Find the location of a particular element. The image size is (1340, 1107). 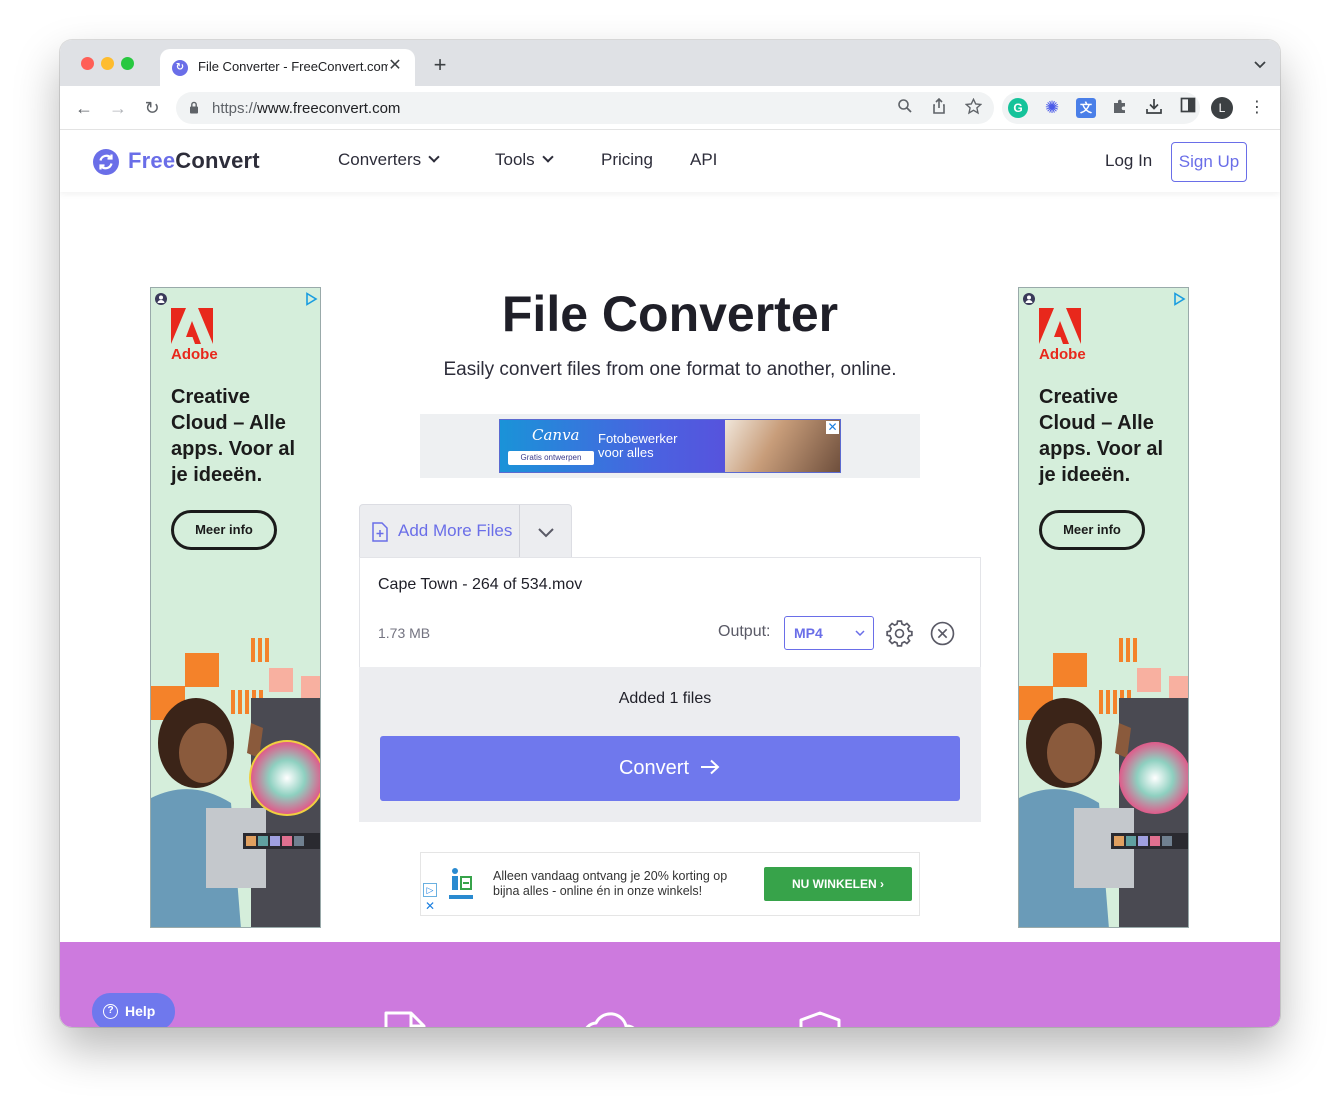

nu-winkelen-label: NU WINKELEN is located at coordinates (834, 884).